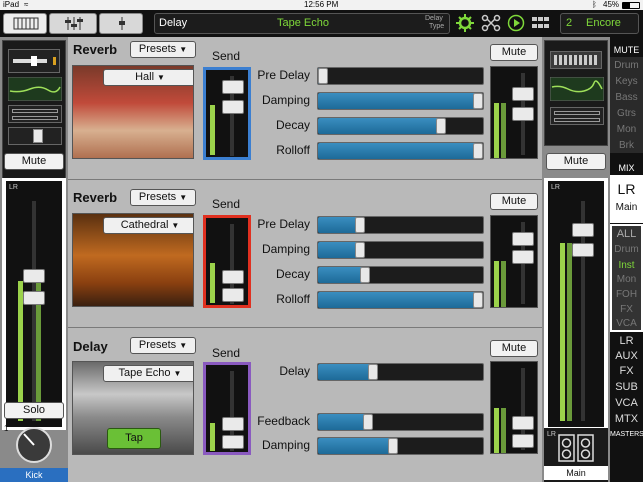 The image size is (643, 482). What do you see at coordinates (302, 23) in the screenshot?
I see `fx-title-bar: Delay Tape Echo Delay Type` at bounding box center [302, 23].